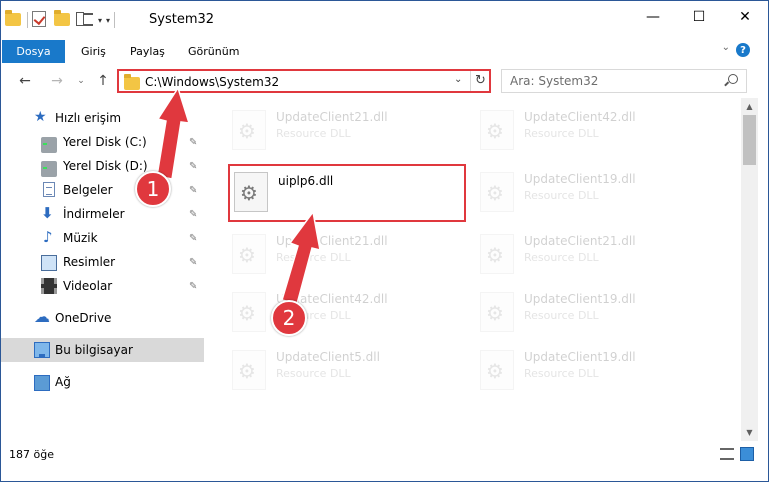 Image resolution: width=769 pixels, height=482 pixels. What do you see at coordinates (458, 79) in the screenshot?
I see `address-dropdown-icon: ⌄` at bounding box center [458, 79].